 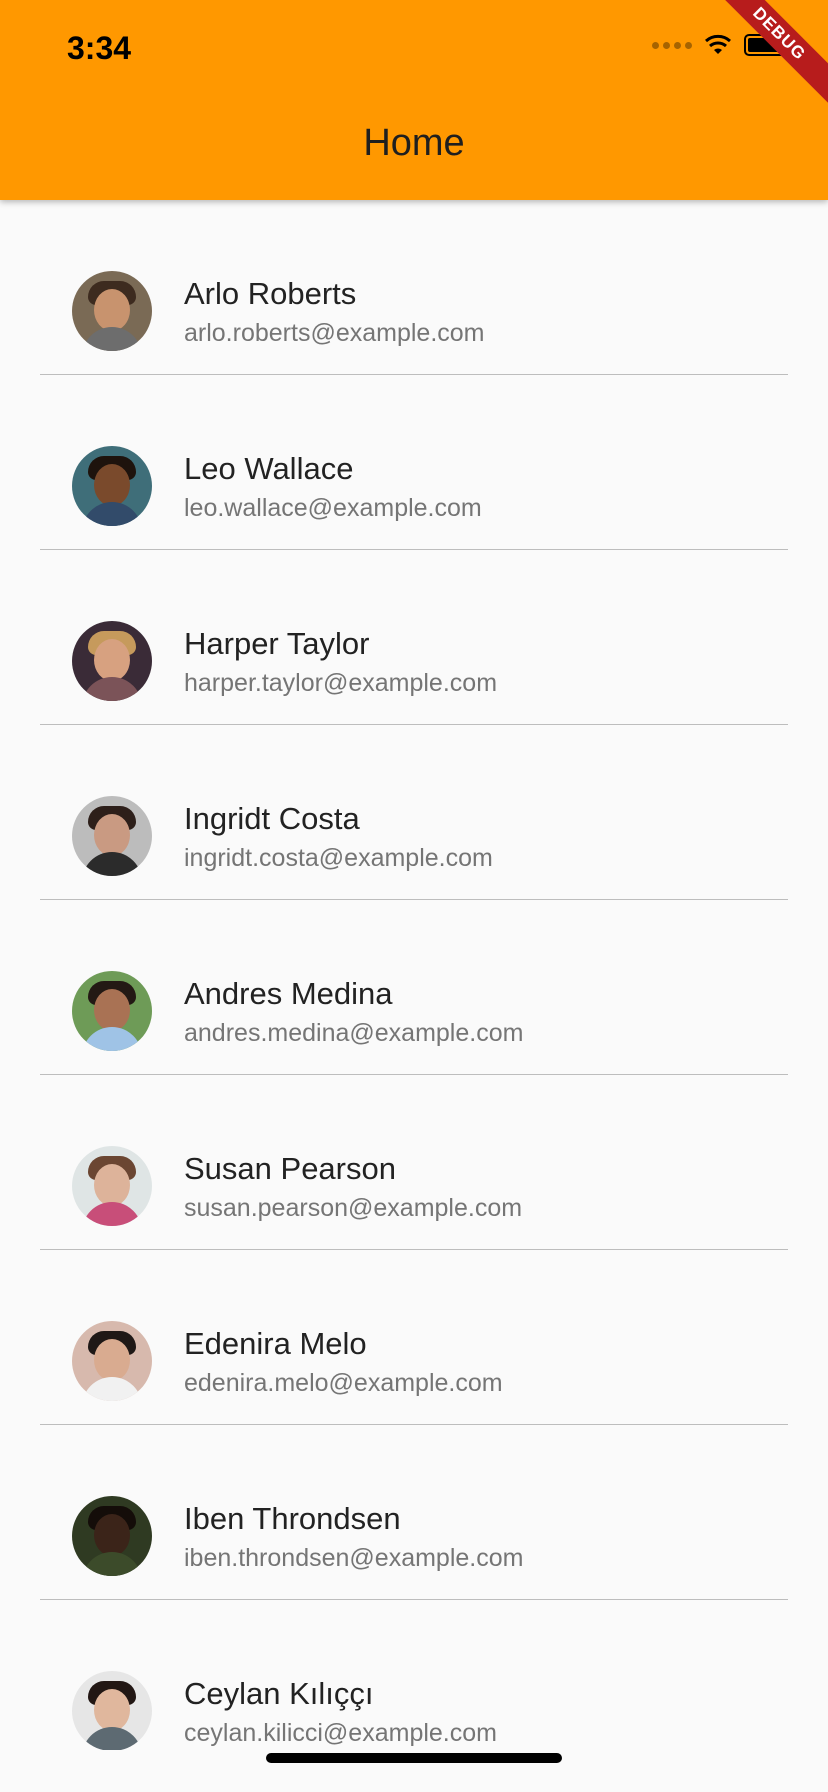 I want to click on user-name: Leo Wallace, so click(x=269, y=468).